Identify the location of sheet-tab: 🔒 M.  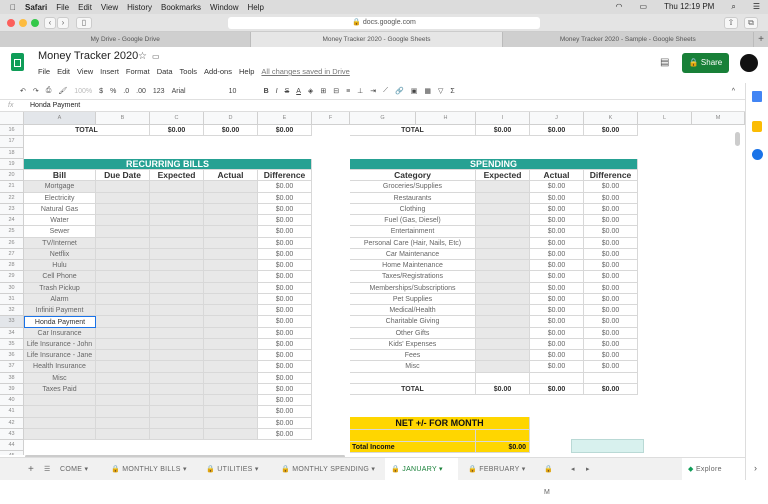
(550, 477).